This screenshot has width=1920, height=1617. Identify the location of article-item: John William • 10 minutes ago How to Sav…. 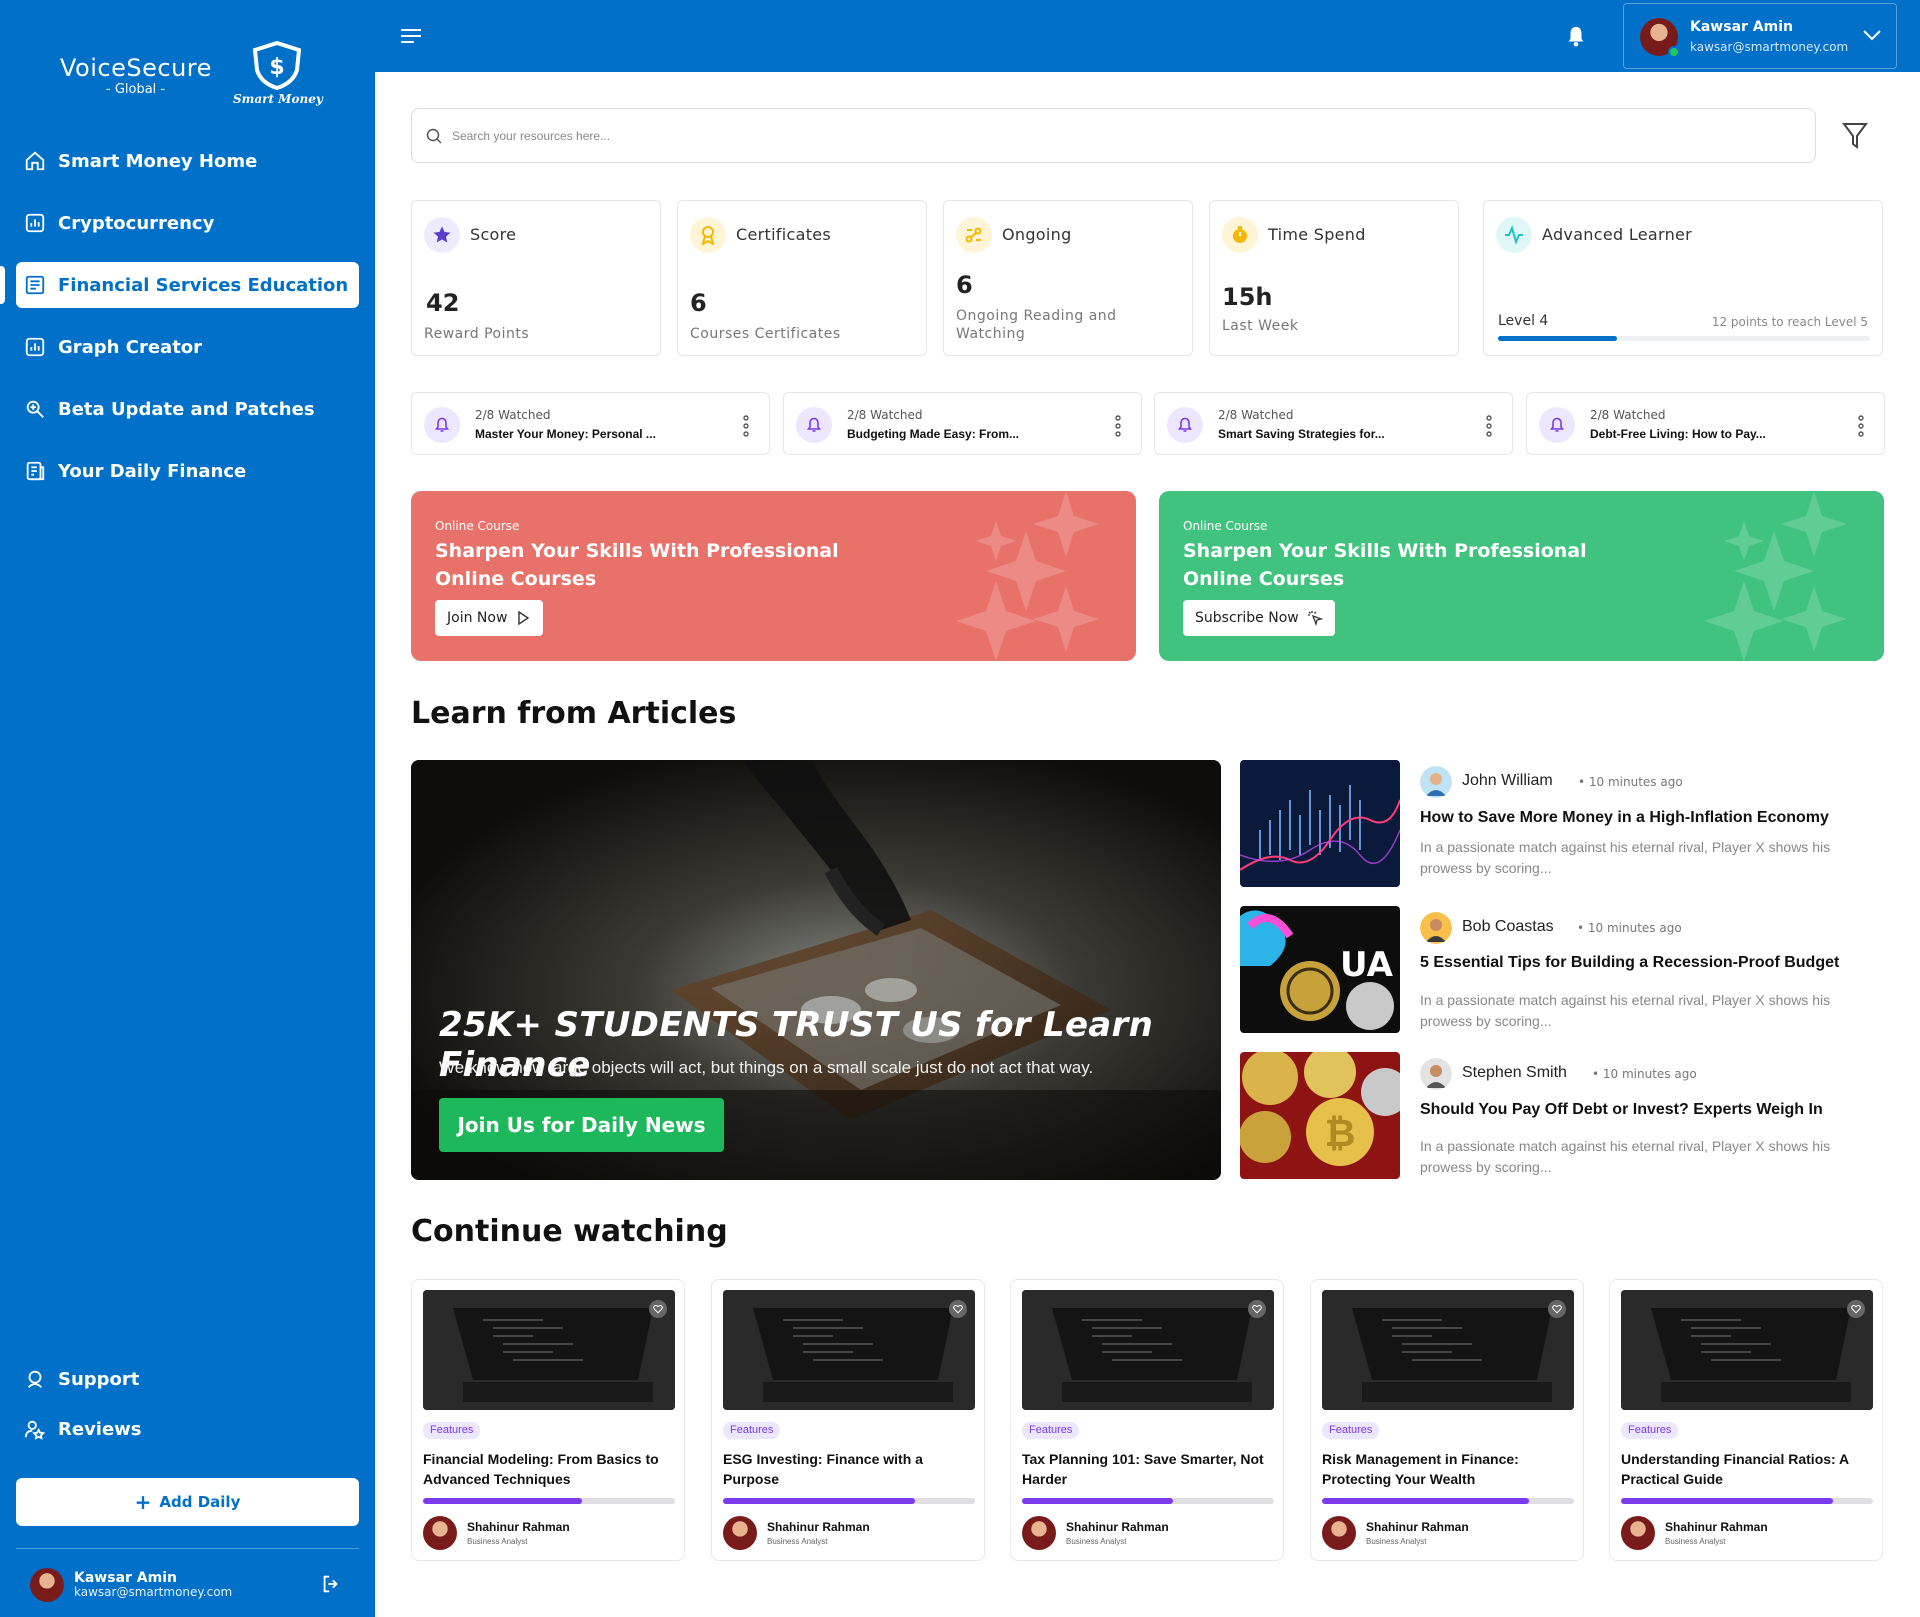
(1560, 823).